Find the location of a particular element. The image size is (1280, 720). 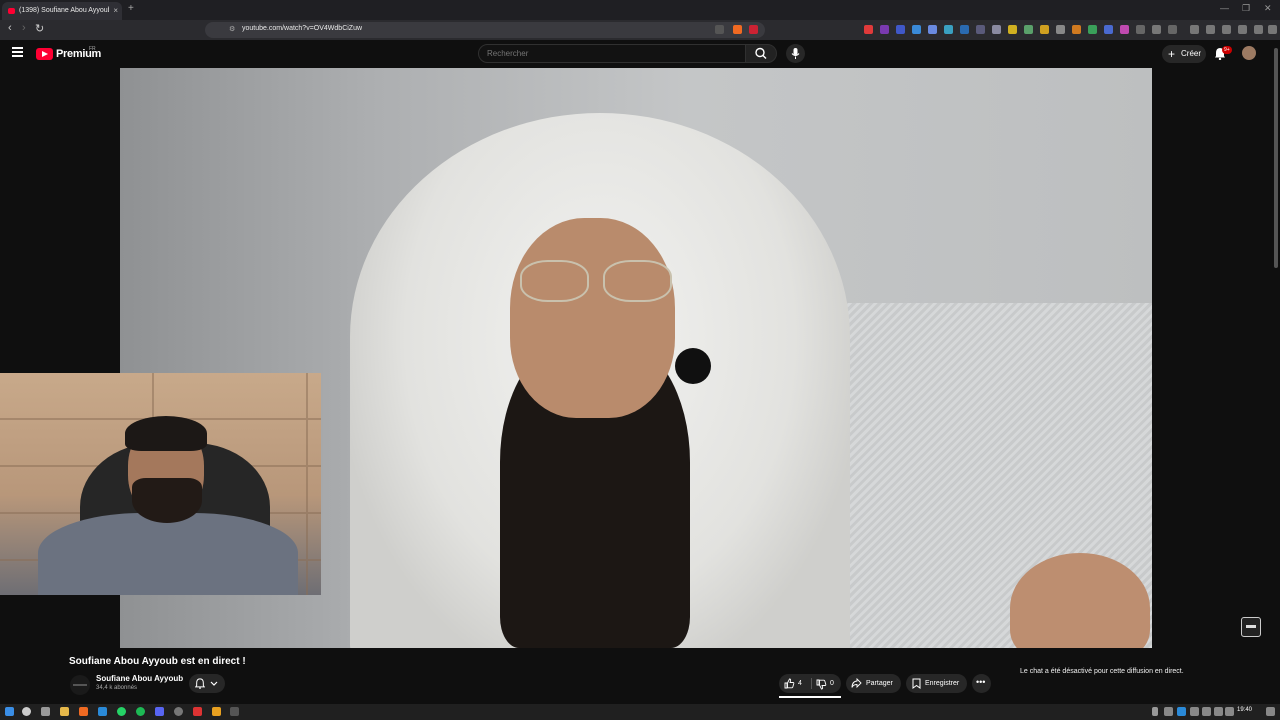

webcam-person-hair is located at coordinates (166, 433).